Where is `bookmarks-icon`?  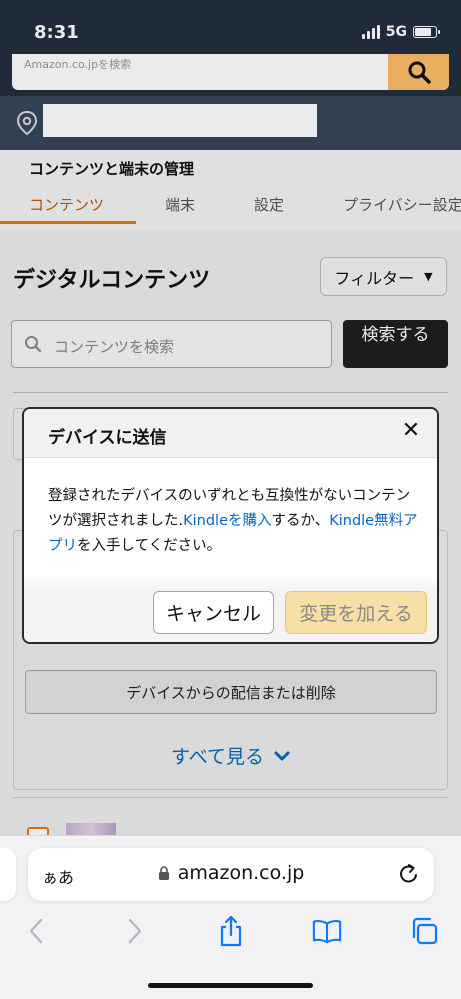 bookmarks-icon is located at coordinates (327, 931).